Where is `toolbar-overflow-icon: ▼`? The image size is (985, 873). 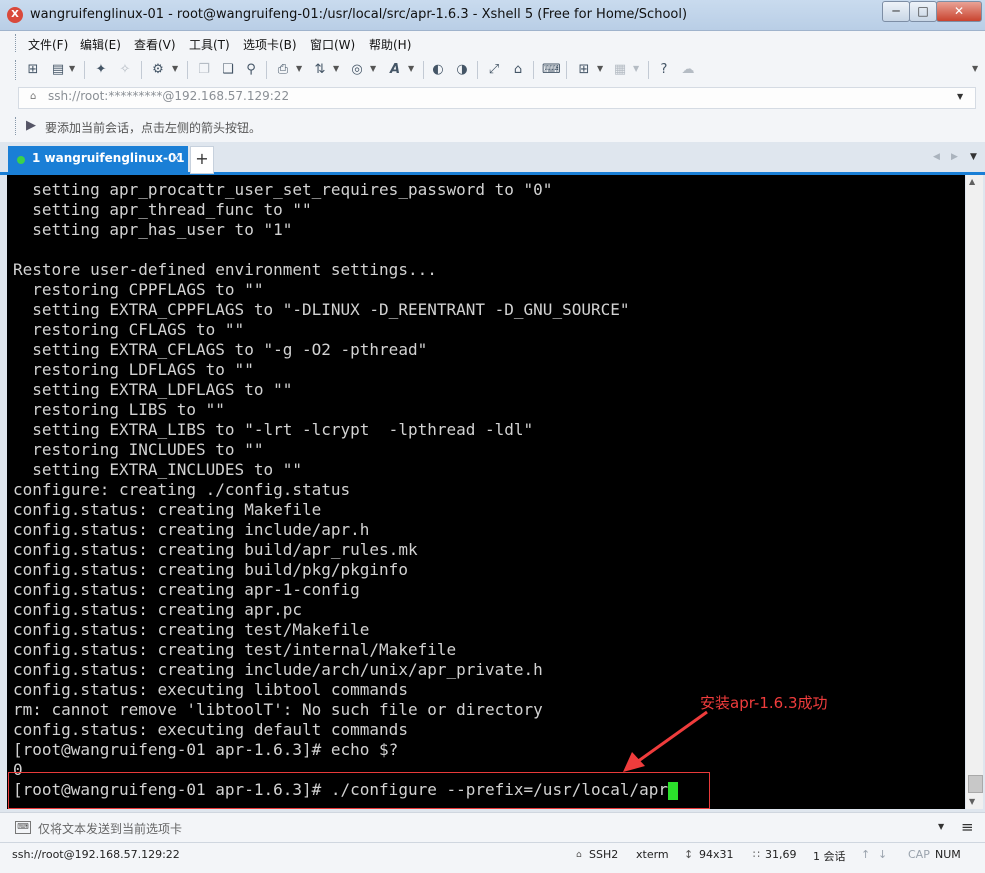
toolbar-overflow-icon: ▼ is located at coordinates (975, 68).